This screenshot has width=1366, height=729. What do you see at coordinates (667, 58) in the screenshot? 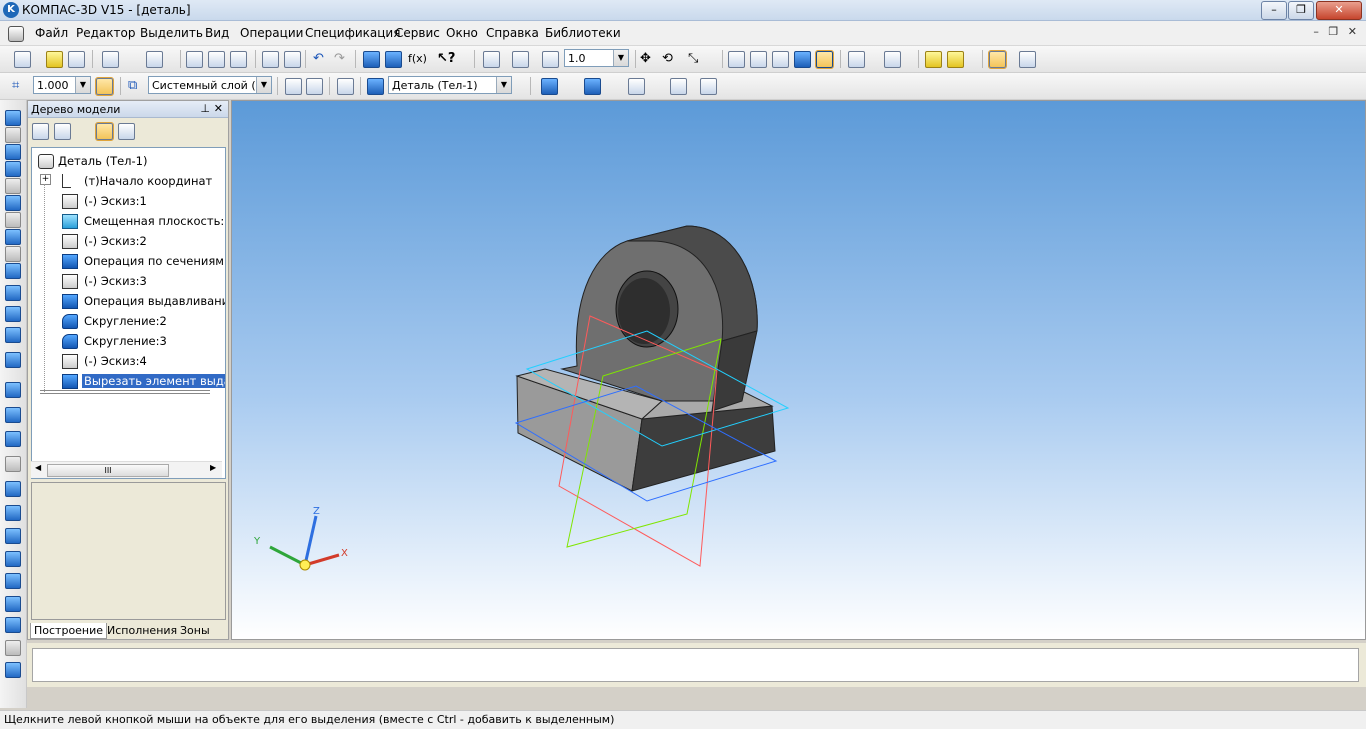
I see `rotate-icon: ⟲` at bounding box center [667, 58].